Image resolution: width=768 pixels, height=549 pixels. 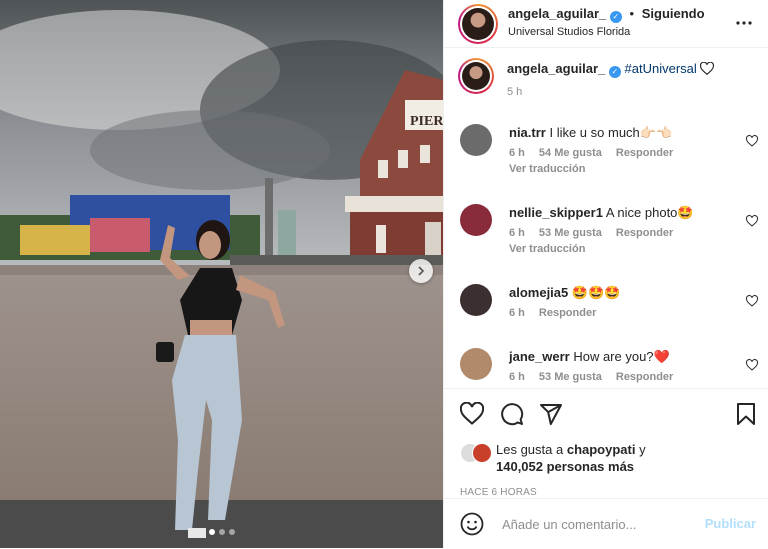 I want to click on more-horizontal-icon, so click(x=744, y=23).